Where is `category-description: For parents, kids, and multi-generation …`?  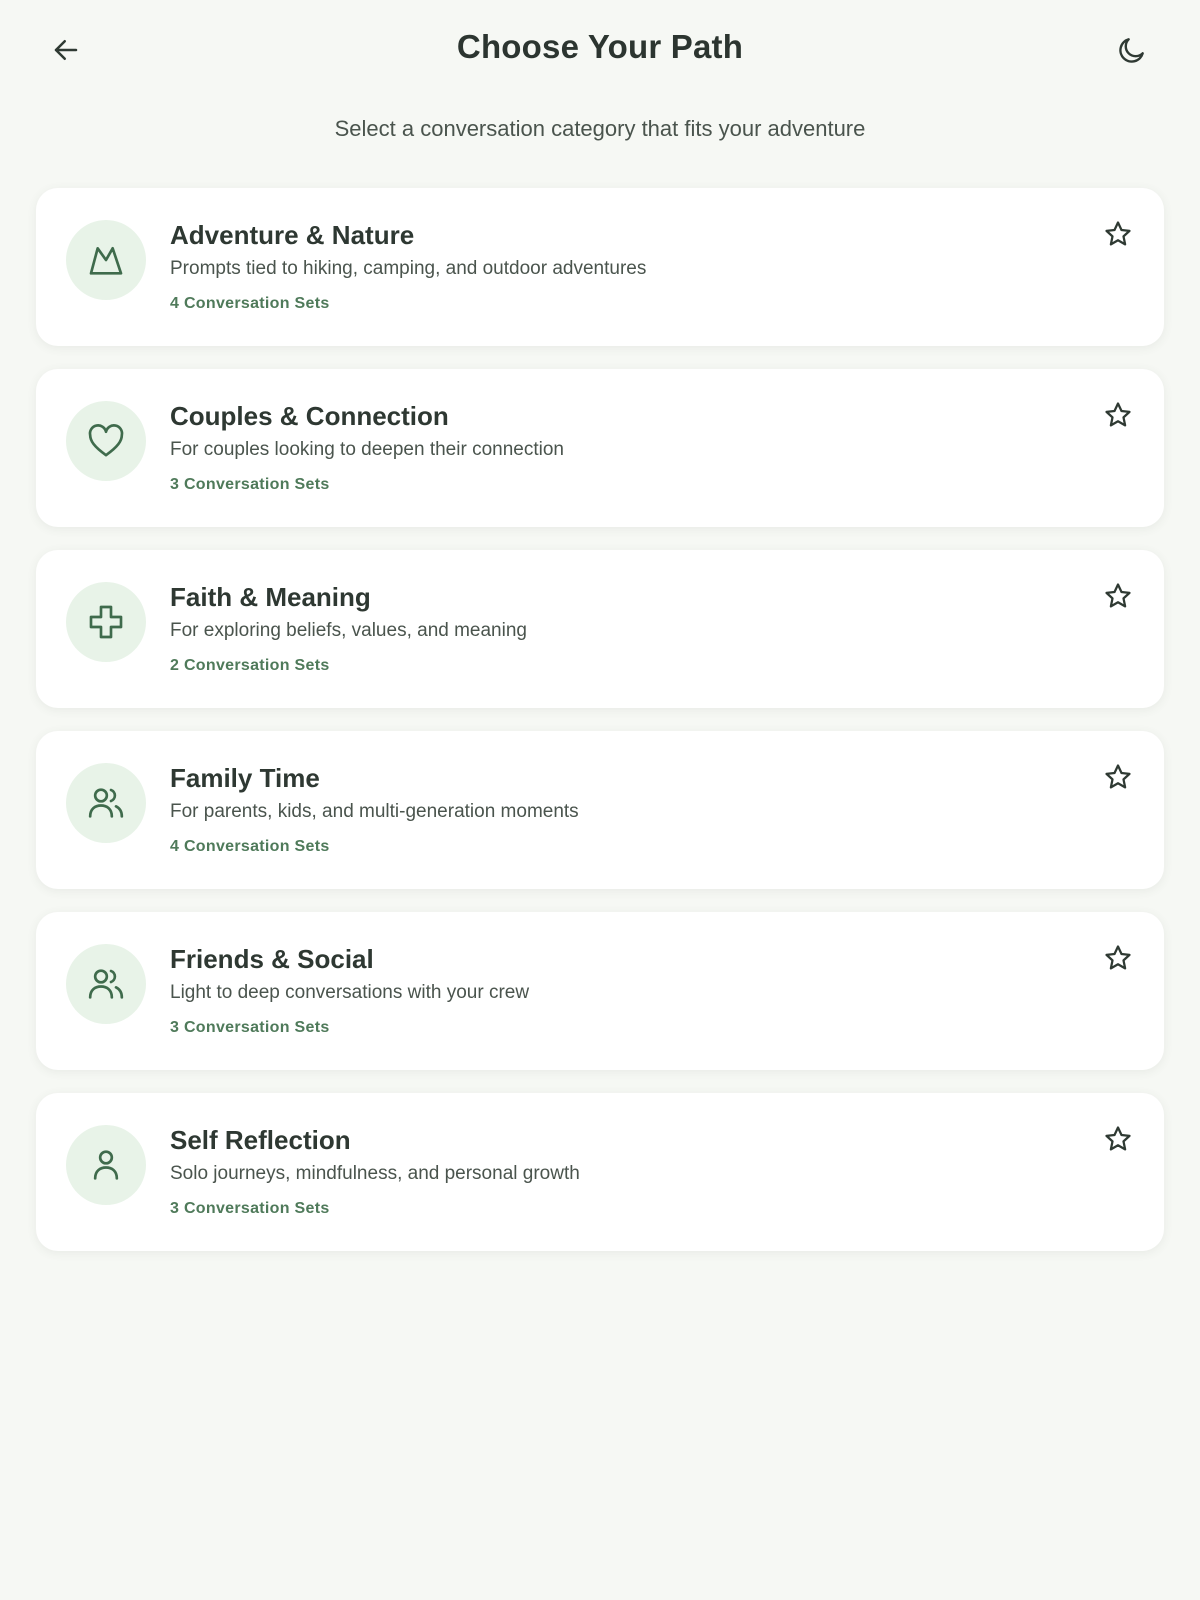 category-description: For parents, kids, and multi-generation … is located at coordinates (374, 811).